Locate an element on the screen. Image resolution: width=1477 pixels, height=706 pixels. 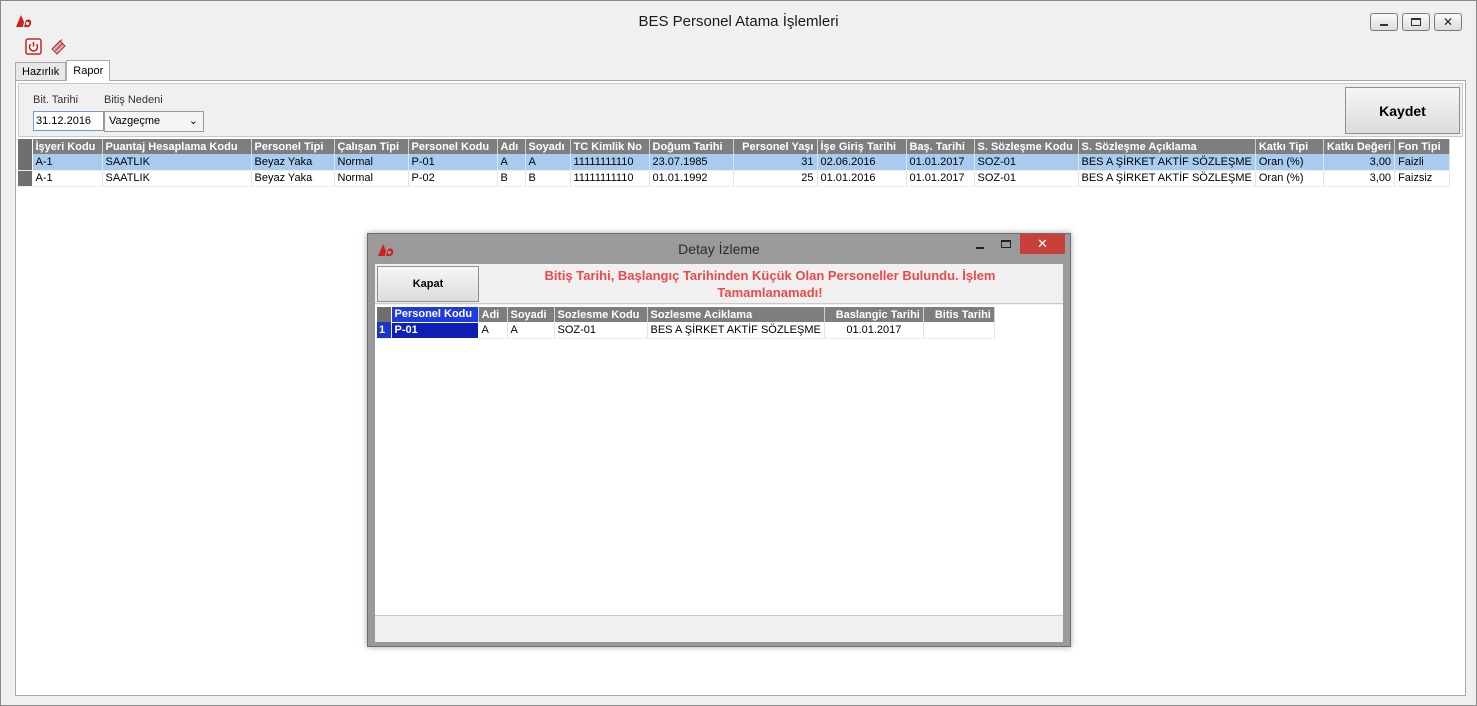
dialog-title-bar: Detay İzleme ✕ is located at coordinates (719, 248).